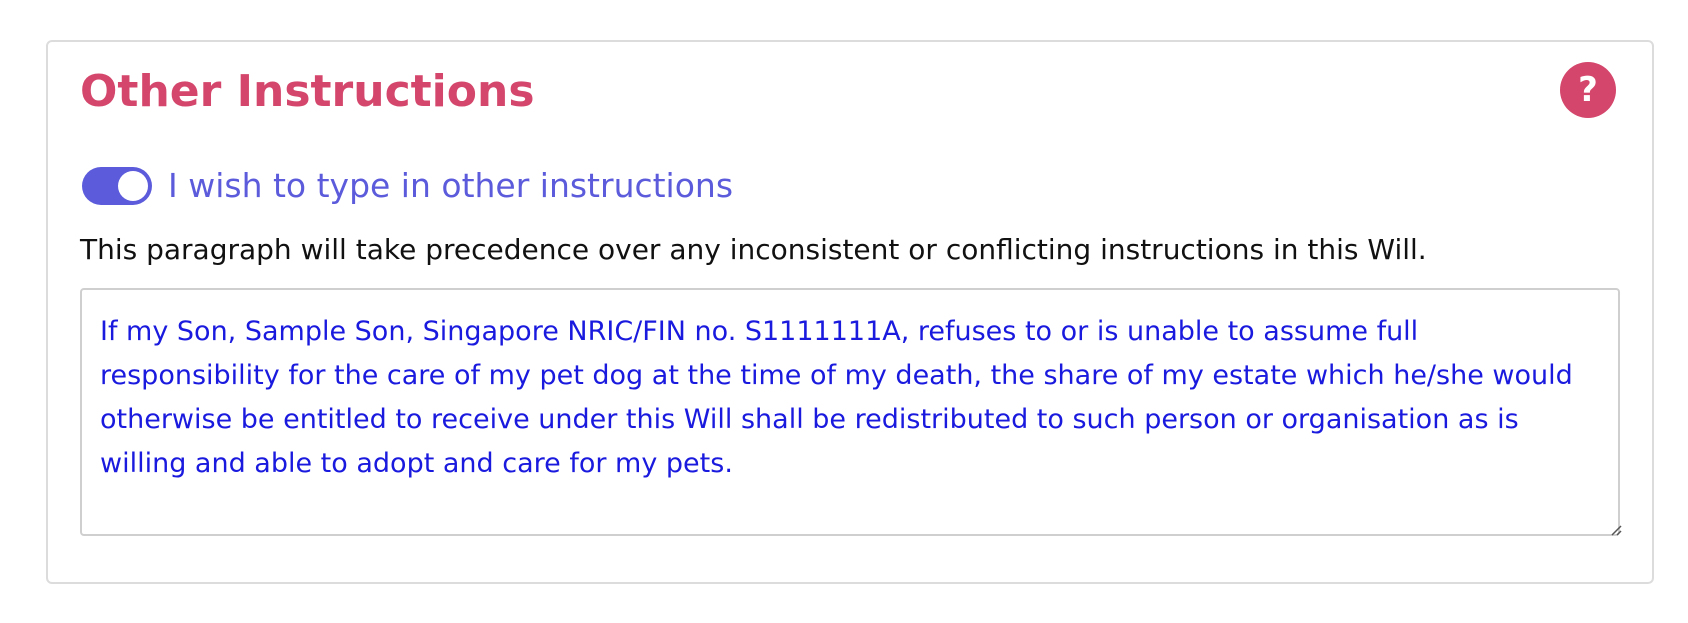  What do you see at coordinates (117, 185) in the screenshot?
I see `other-instructions-toggle` at bounding box center [117, 185].